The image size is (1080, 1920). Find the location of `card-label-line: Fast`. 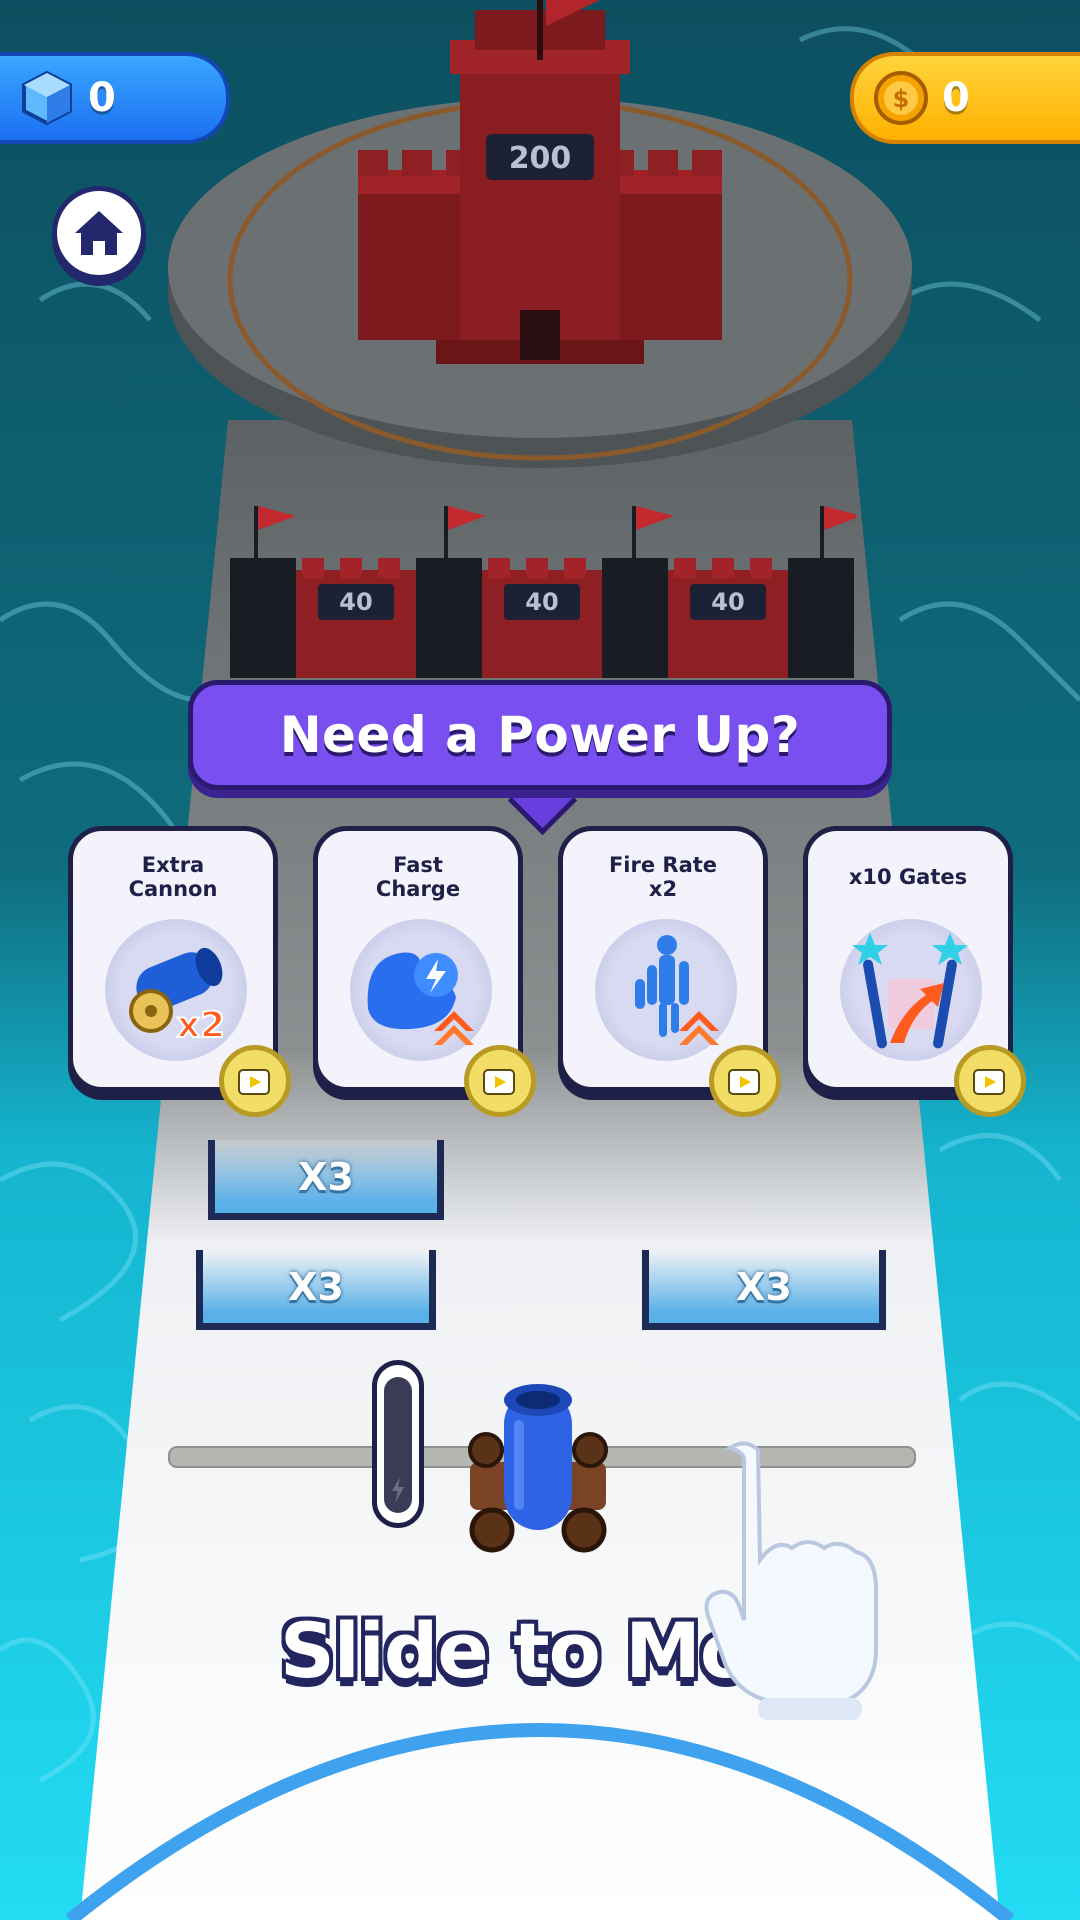

card-label-line: Fast is located at coordinates (418, 865).